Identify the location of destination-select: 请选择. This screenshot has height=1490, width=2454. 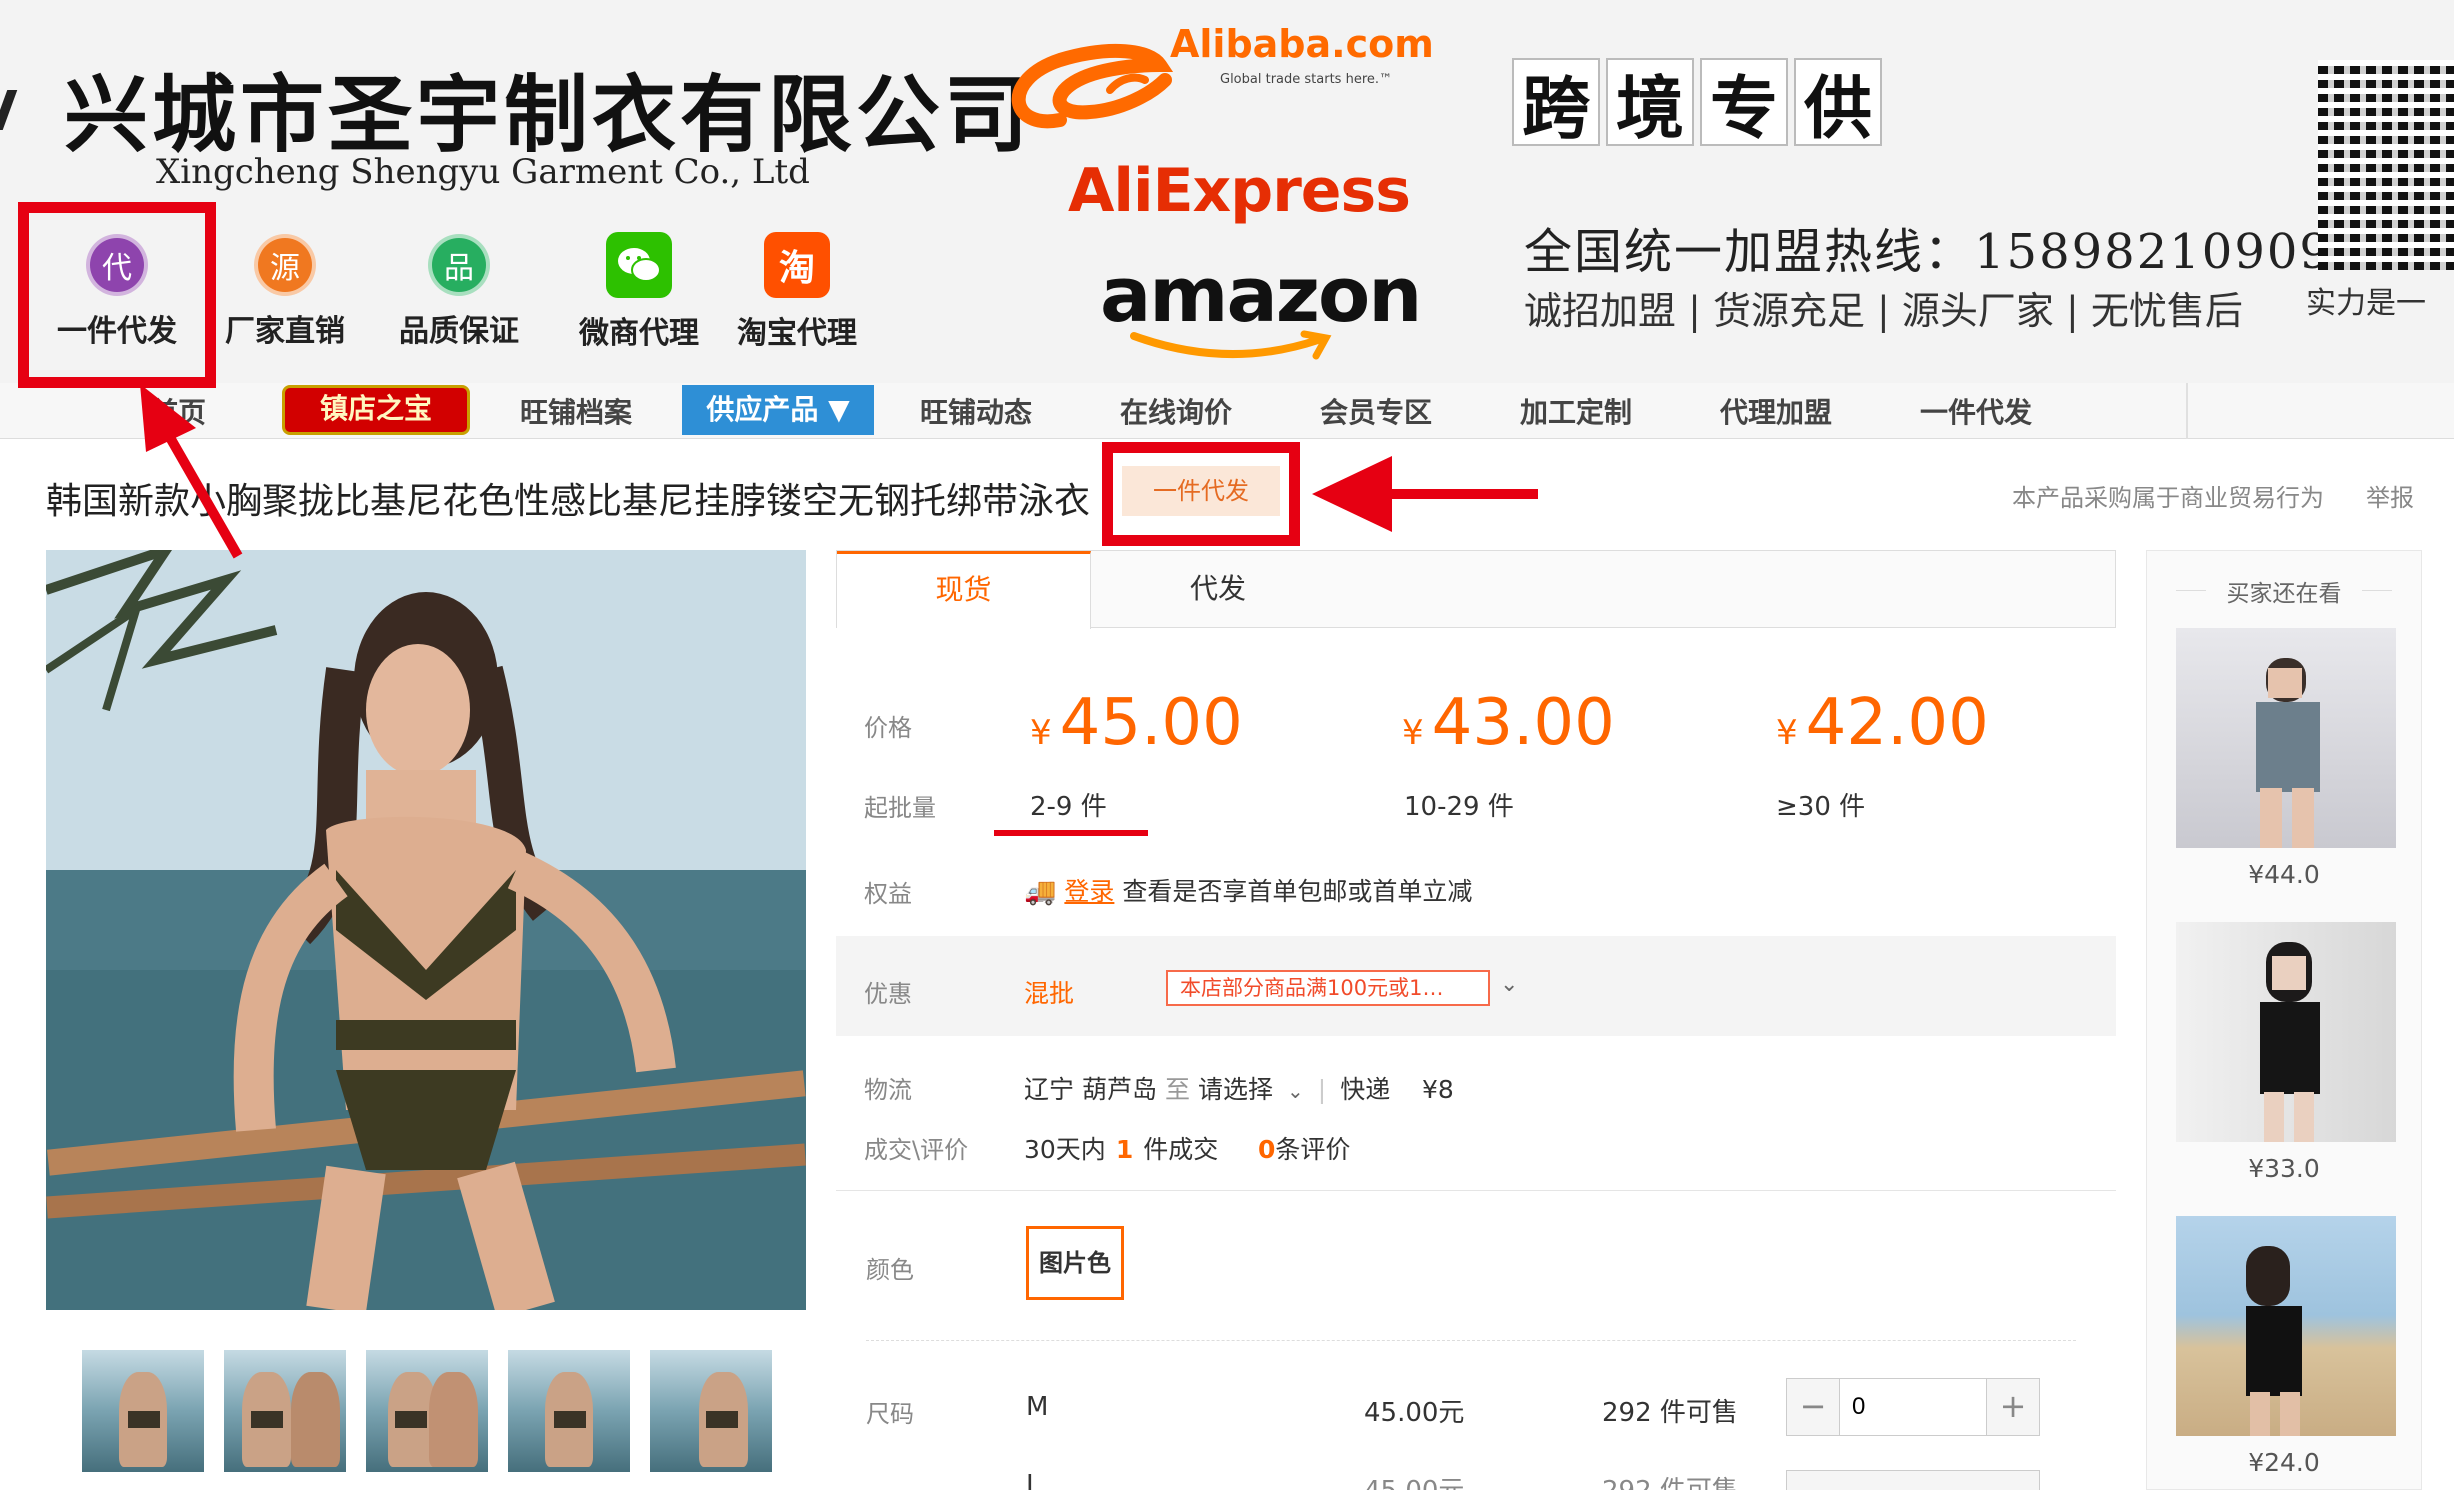
(1235, 1089).